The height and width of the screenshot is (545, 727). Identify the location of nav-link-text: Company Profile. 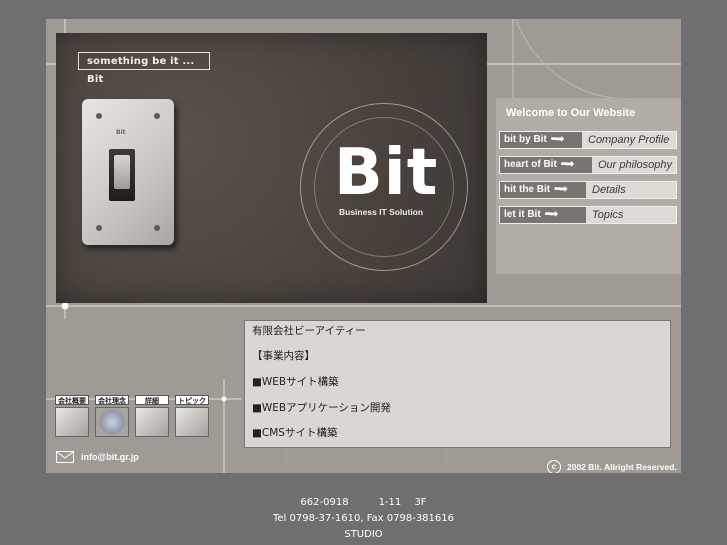
(629, 140).